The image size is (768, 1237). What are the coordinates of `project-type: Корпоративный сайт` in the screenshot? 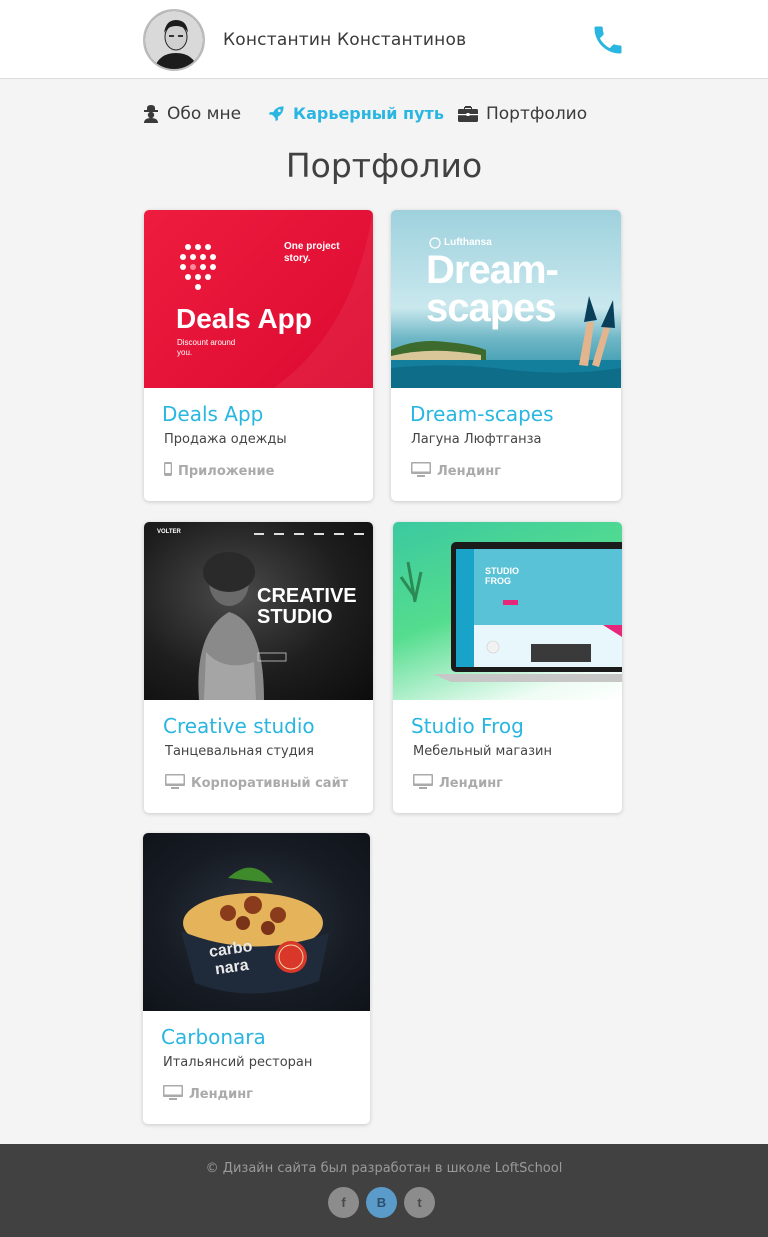 It's located at (256, 783).